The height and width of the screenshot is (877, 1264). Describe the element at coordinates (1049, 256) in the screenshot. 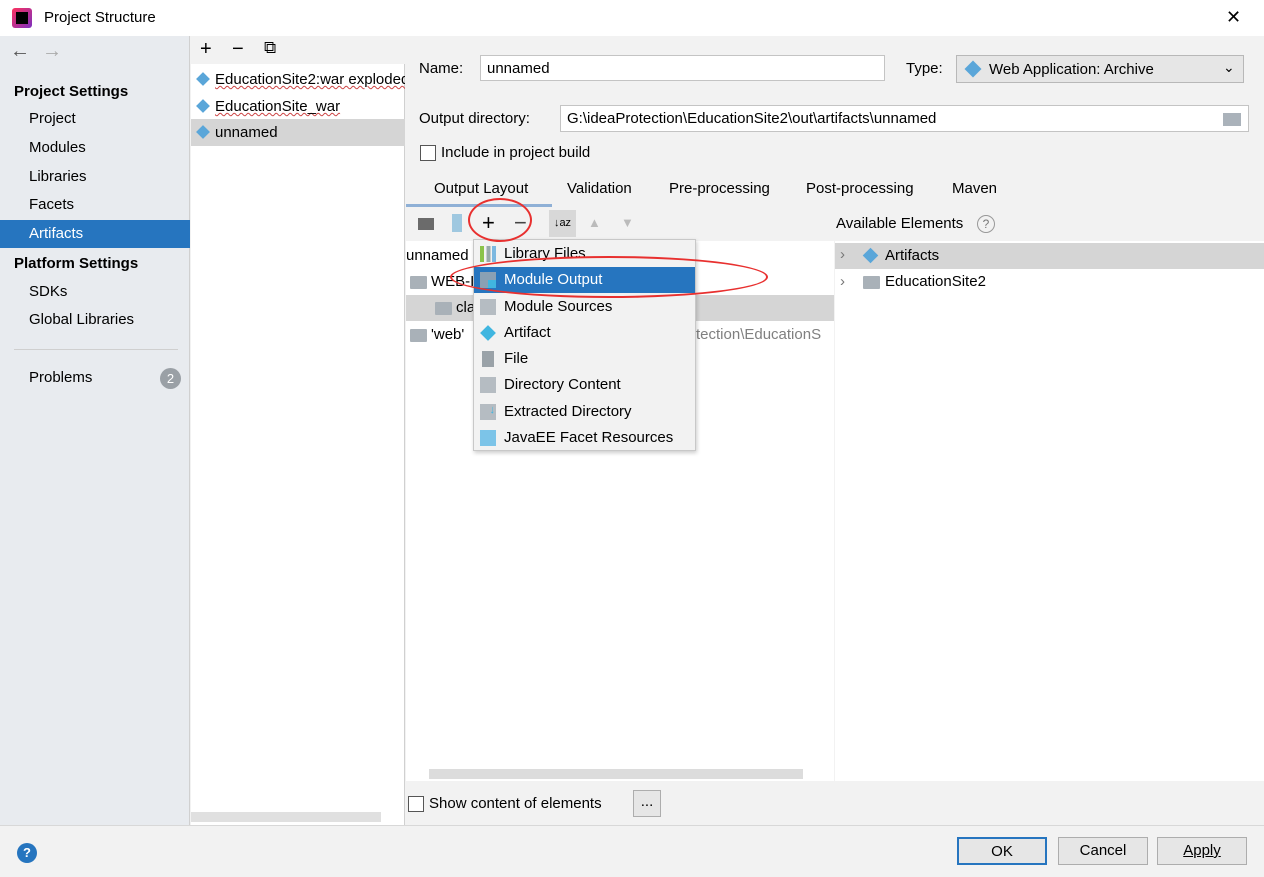

I see `available-item-artifacts: › Artifacts` at that location.